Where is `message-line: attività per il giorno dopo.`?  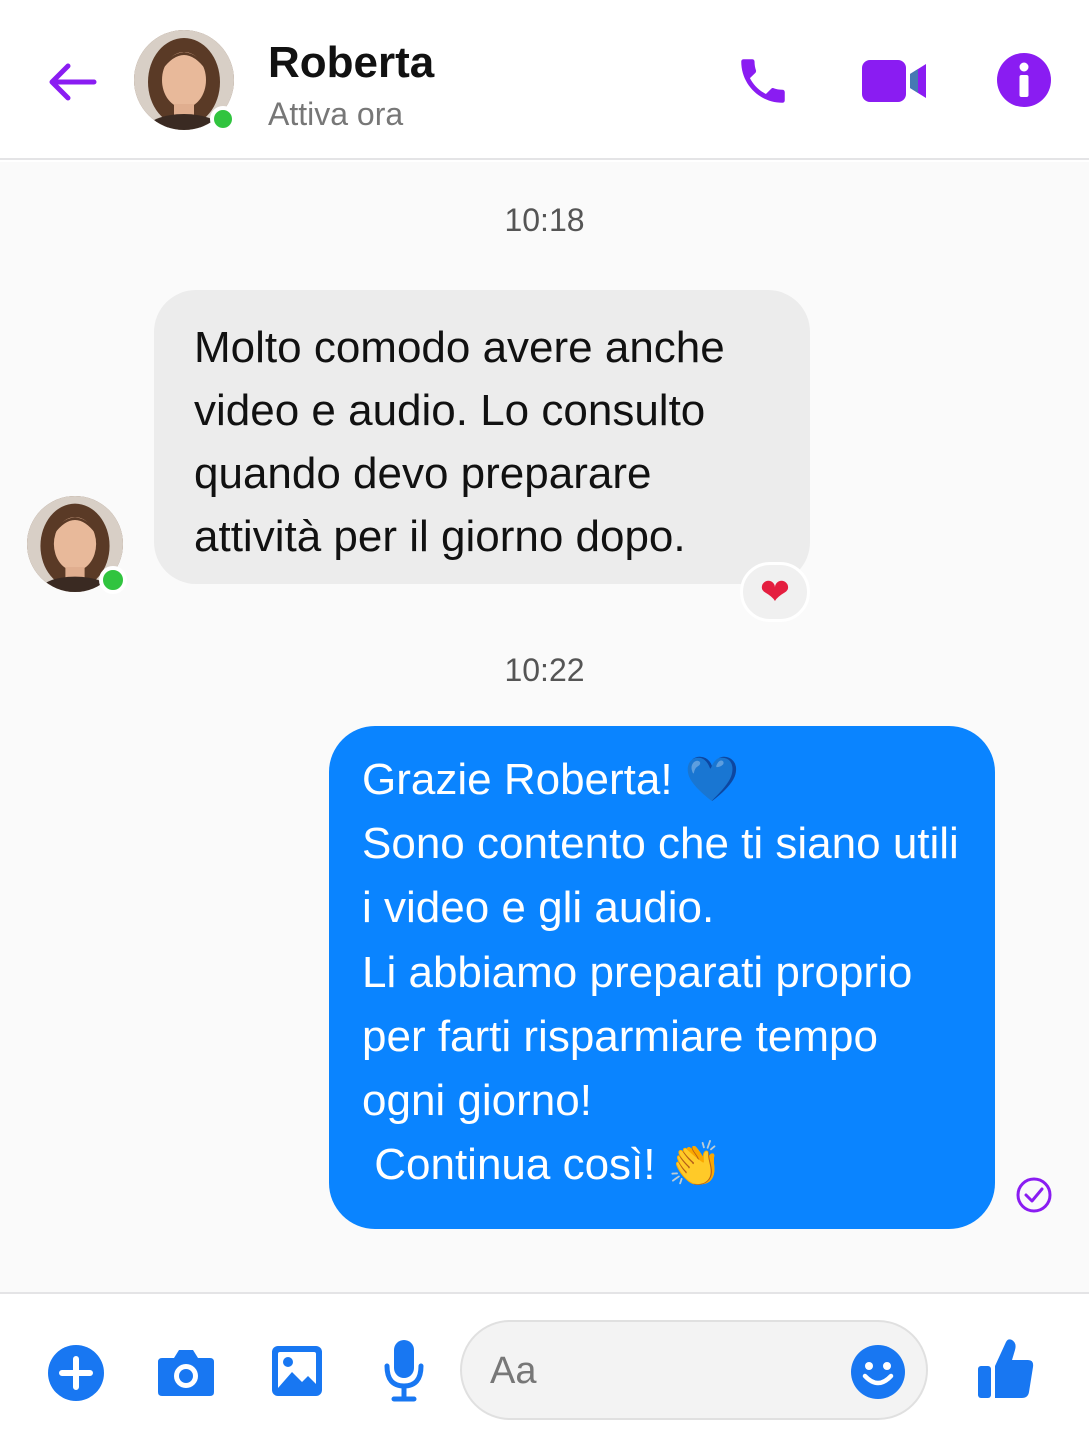 message-line: attività per il giorno dopo. is located at coordinates (440, 536).